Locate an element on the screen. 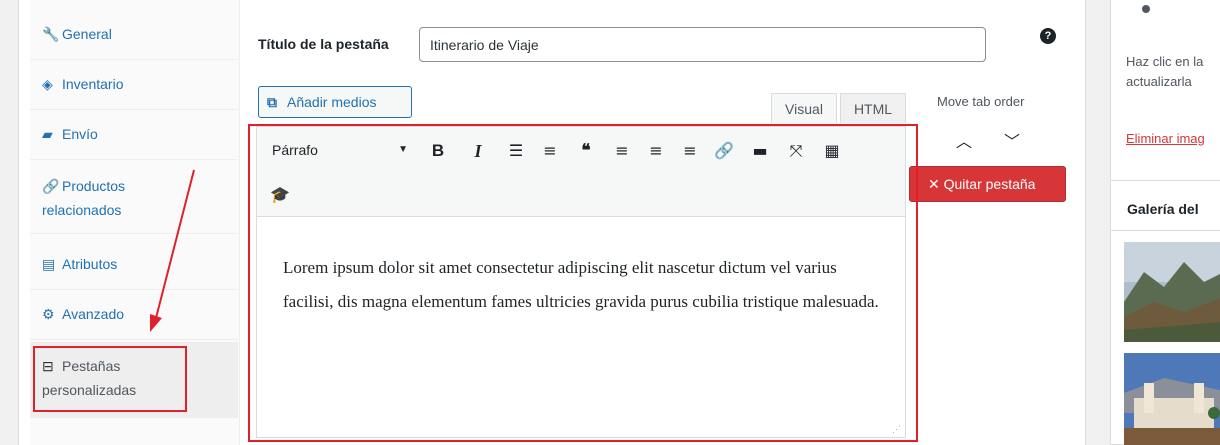 This screenshot has width=1220, height=445. annotation-arrow-icon is located at coordinates (172, 250).